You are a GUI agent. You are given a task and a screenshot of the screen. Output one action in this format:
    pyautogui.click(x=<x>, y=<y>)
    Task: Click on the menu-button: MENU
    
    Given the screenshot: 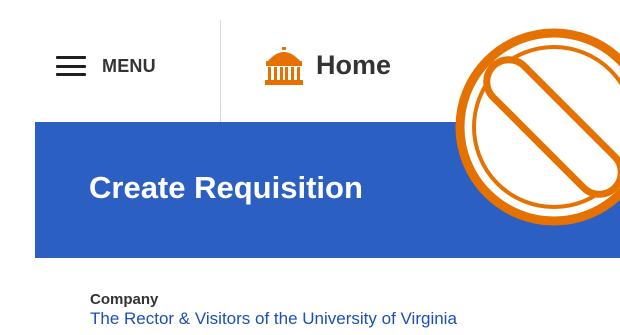 What is the action you would take?
    pyautogui.click(x=106, y=66)
    